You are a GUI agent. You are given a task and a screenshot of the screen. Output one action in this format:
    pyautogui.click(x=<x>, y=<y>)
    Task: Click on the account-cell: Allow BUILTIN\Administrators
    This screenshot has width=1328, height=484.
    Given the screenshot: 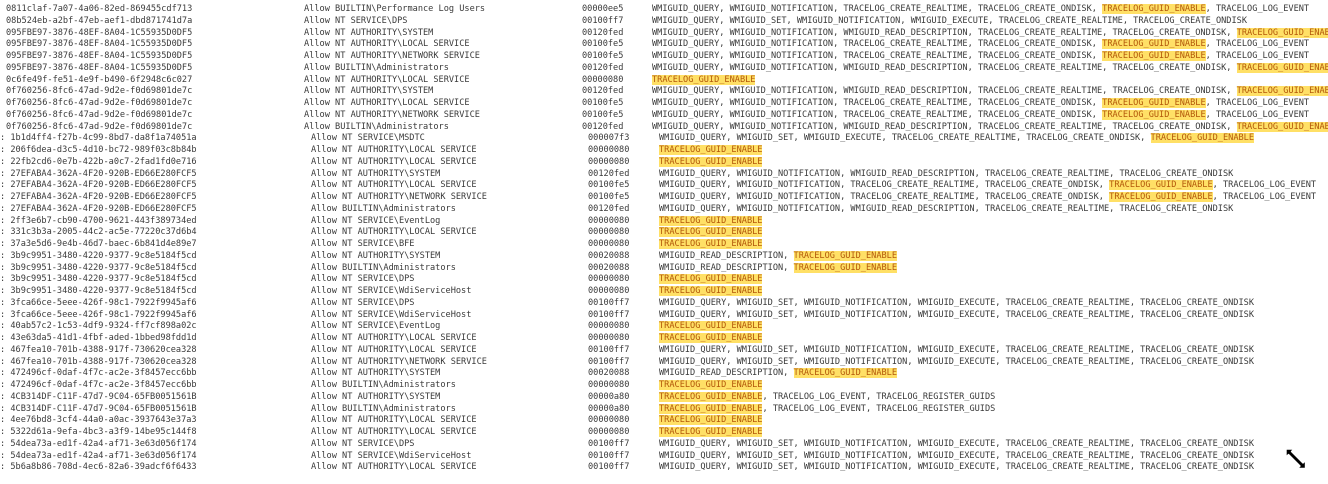 What is the action you would take?
    pyautogui.click(x=376, y=67)
    